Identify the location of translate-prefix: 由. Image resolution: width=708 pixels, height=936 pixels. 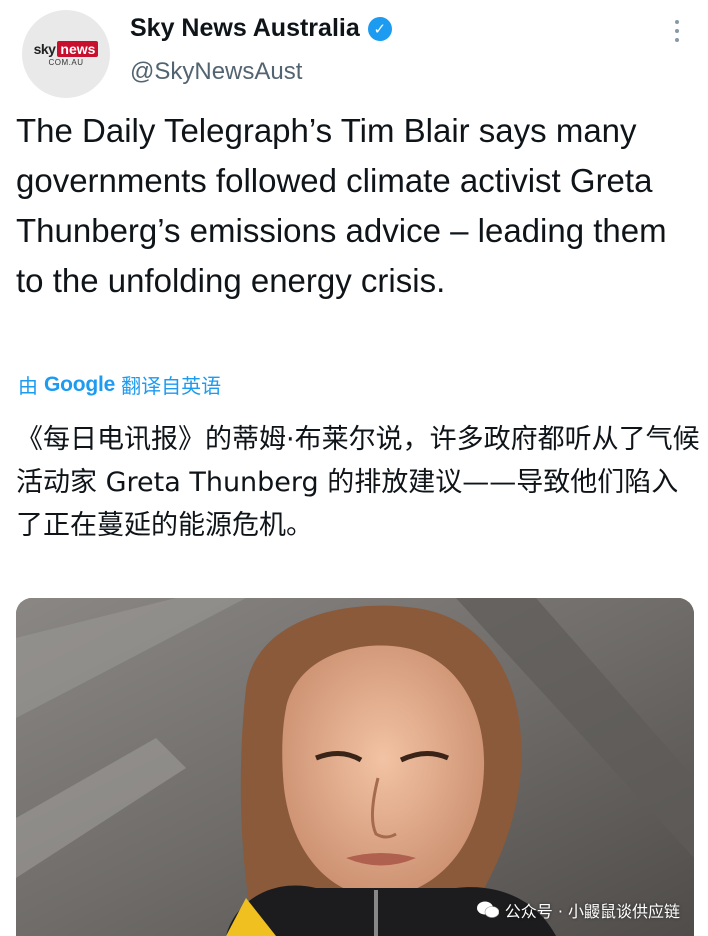
(28, 387).